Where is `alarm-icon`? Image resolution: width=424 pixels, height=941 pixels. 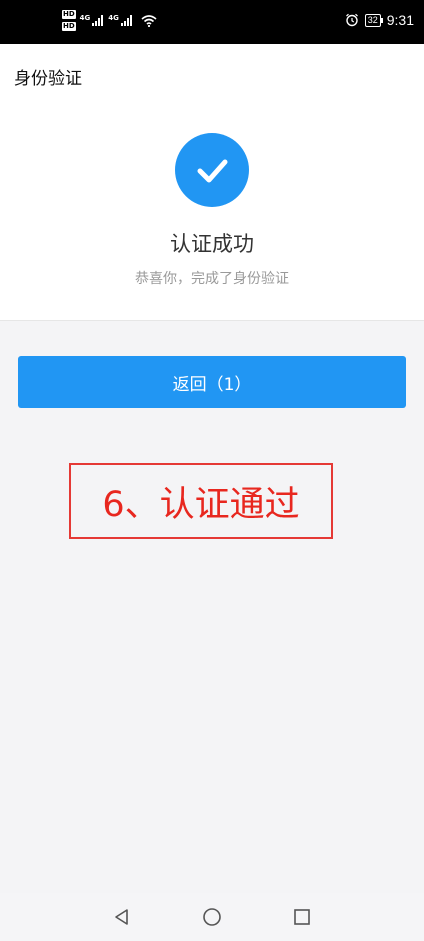 alarm-icon is located at coordinates (351, 20).